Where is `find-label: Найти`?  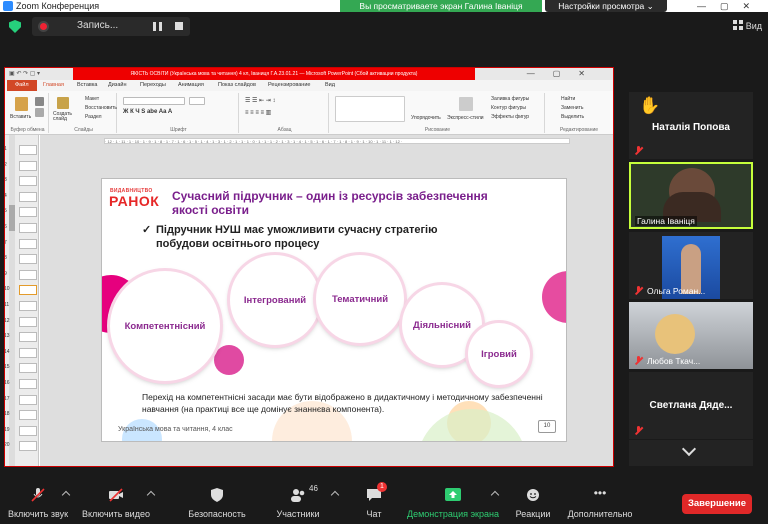
find-label: Найти is located at coordinates (568, 99).